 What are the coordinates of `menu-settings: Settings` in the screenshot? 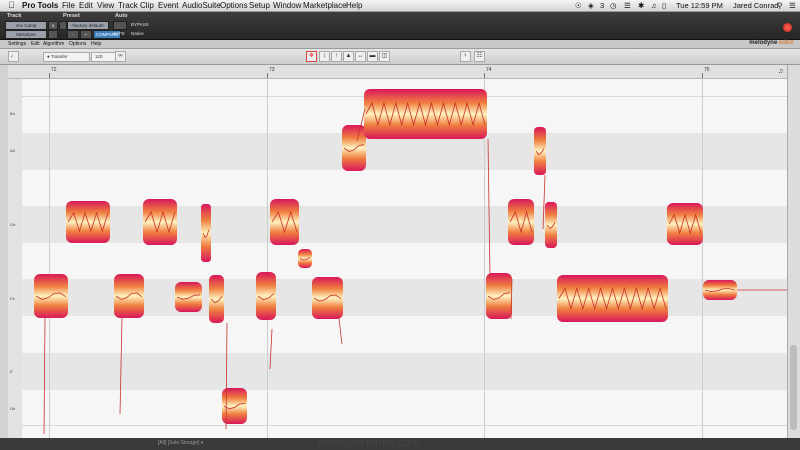 It's located at (17, 44).